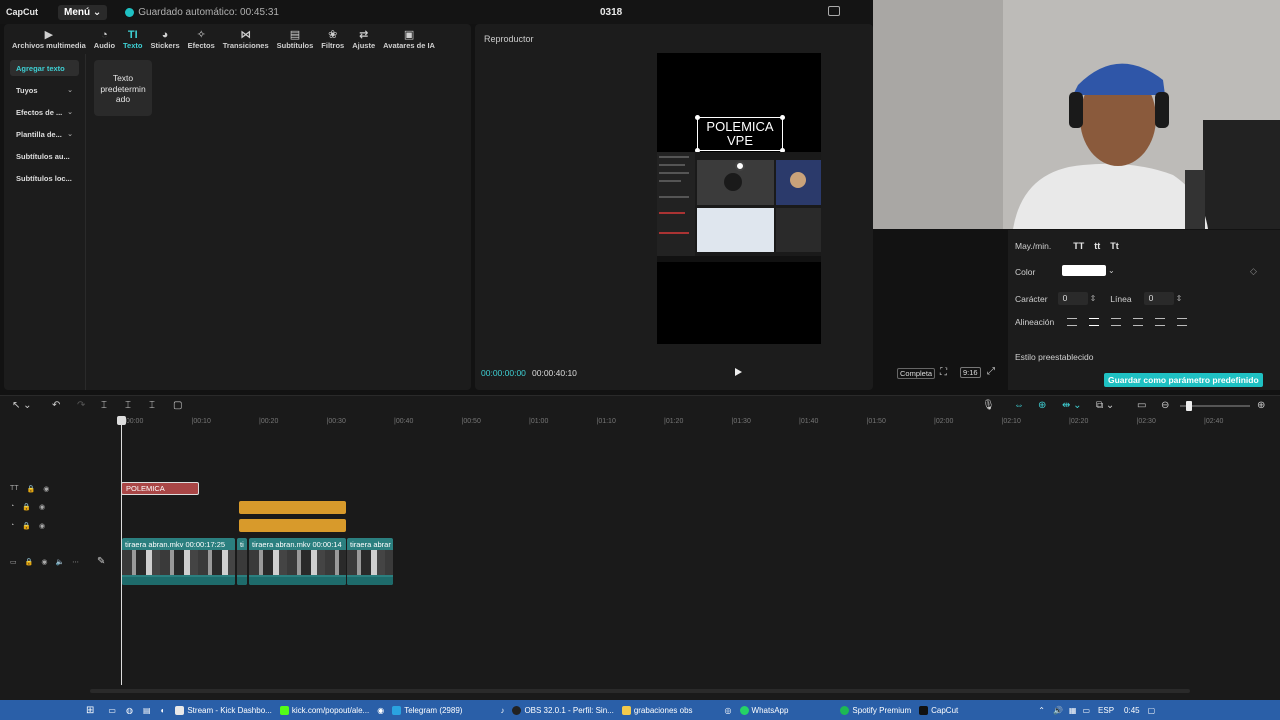 This screenshot has width=1280, height=720. Describe the element at coordinates (763, 710) in the screenshot. I see `taskbar-item: WhatsApp` at that location.